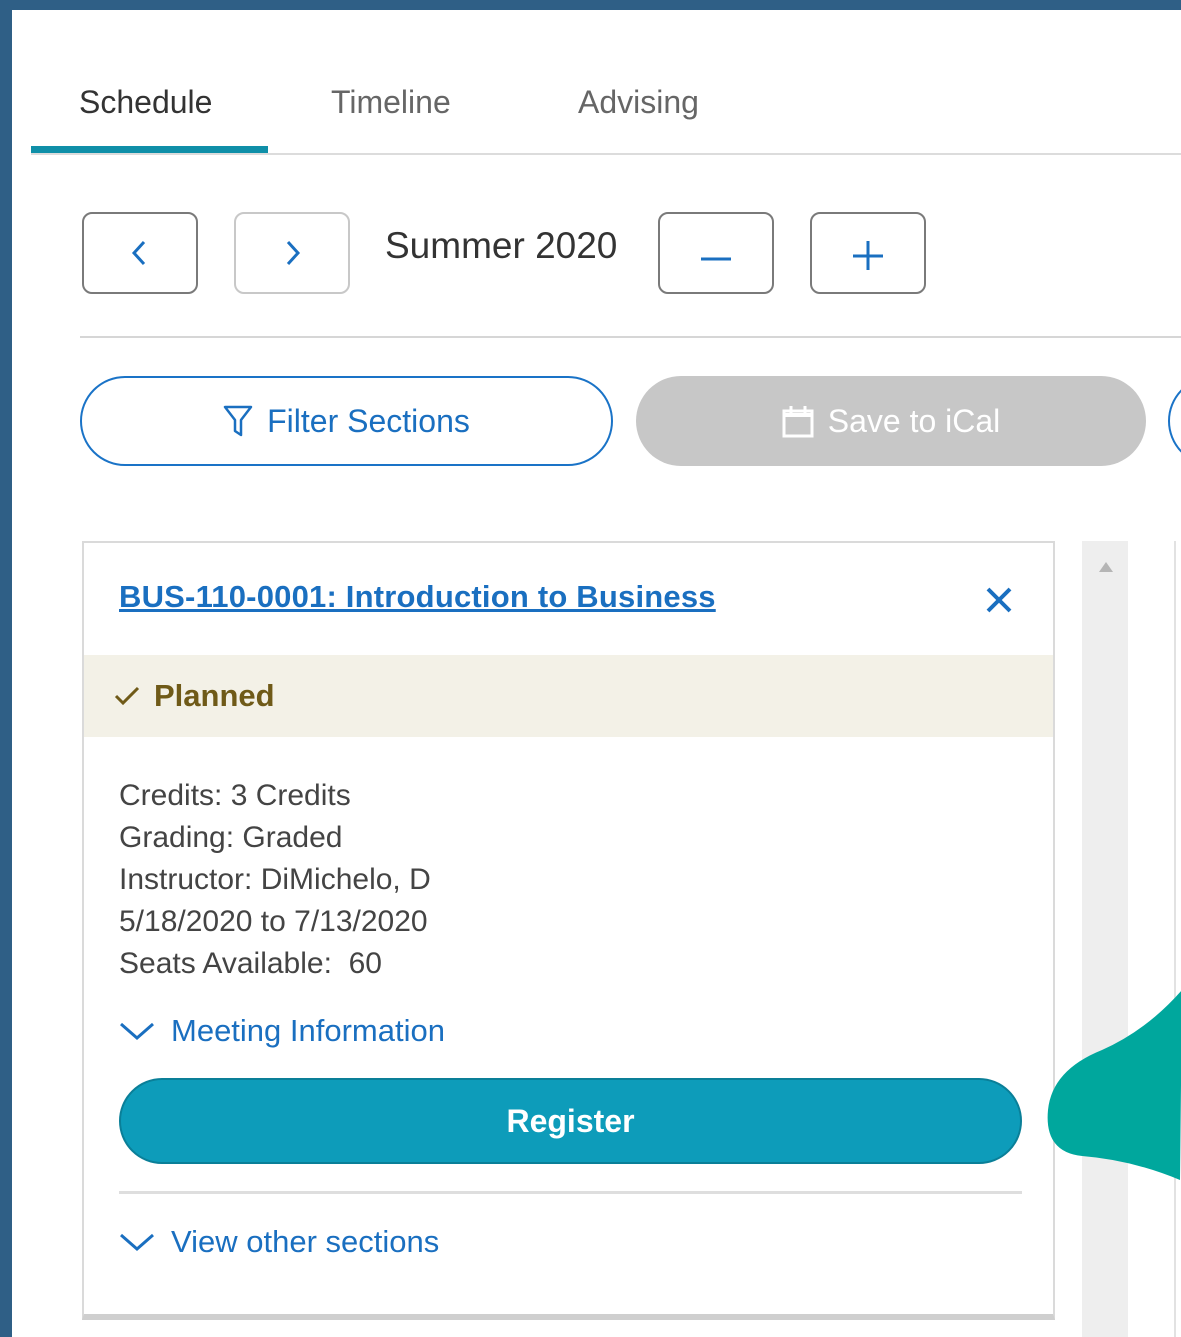  I want to click on speech-bubble-shape, so click(1114, 1085).